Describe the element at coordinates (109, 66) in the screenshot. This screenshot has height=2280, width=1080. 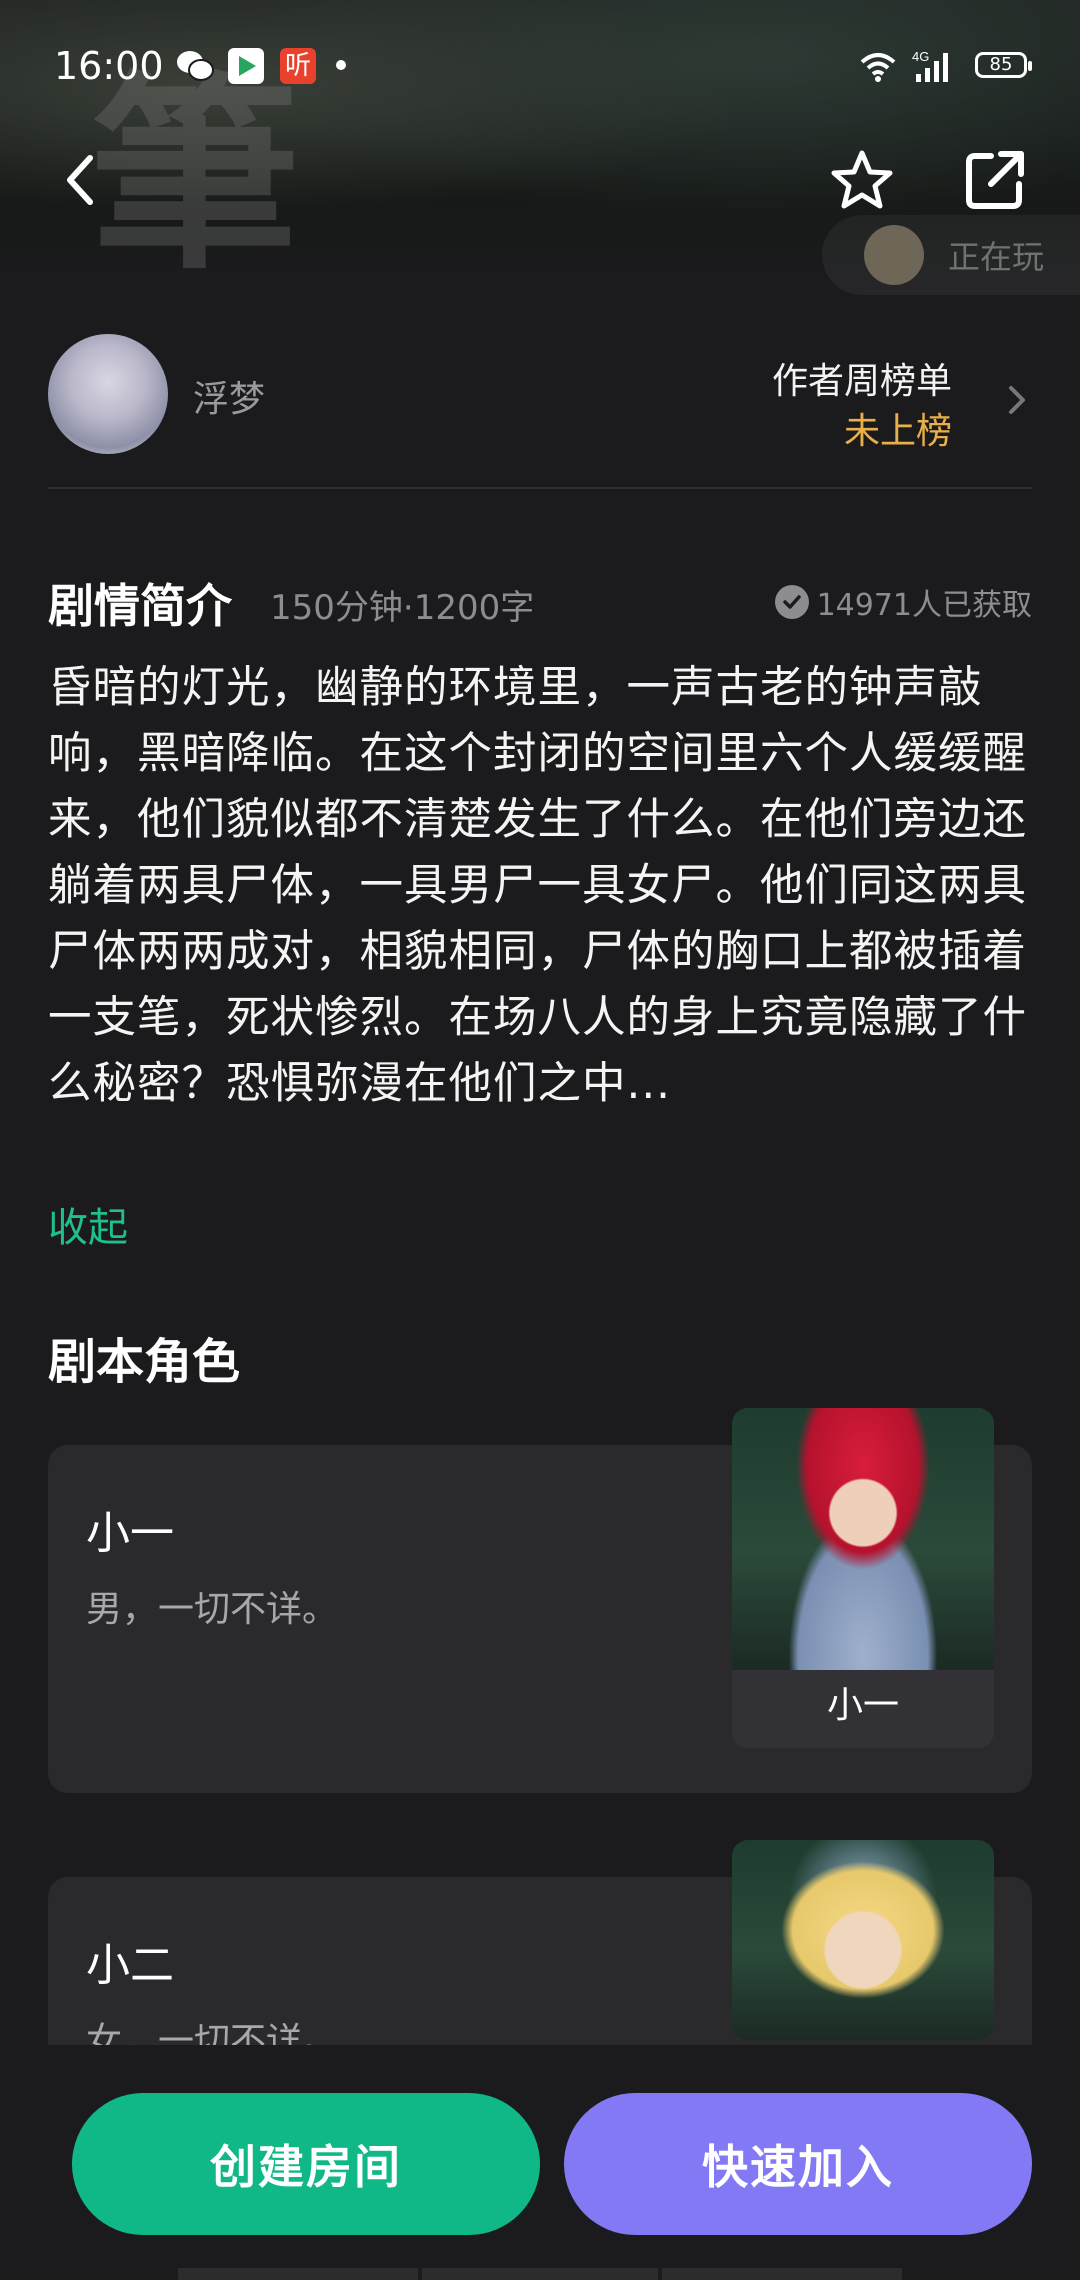
I see `status-time: 16:00` at that location.